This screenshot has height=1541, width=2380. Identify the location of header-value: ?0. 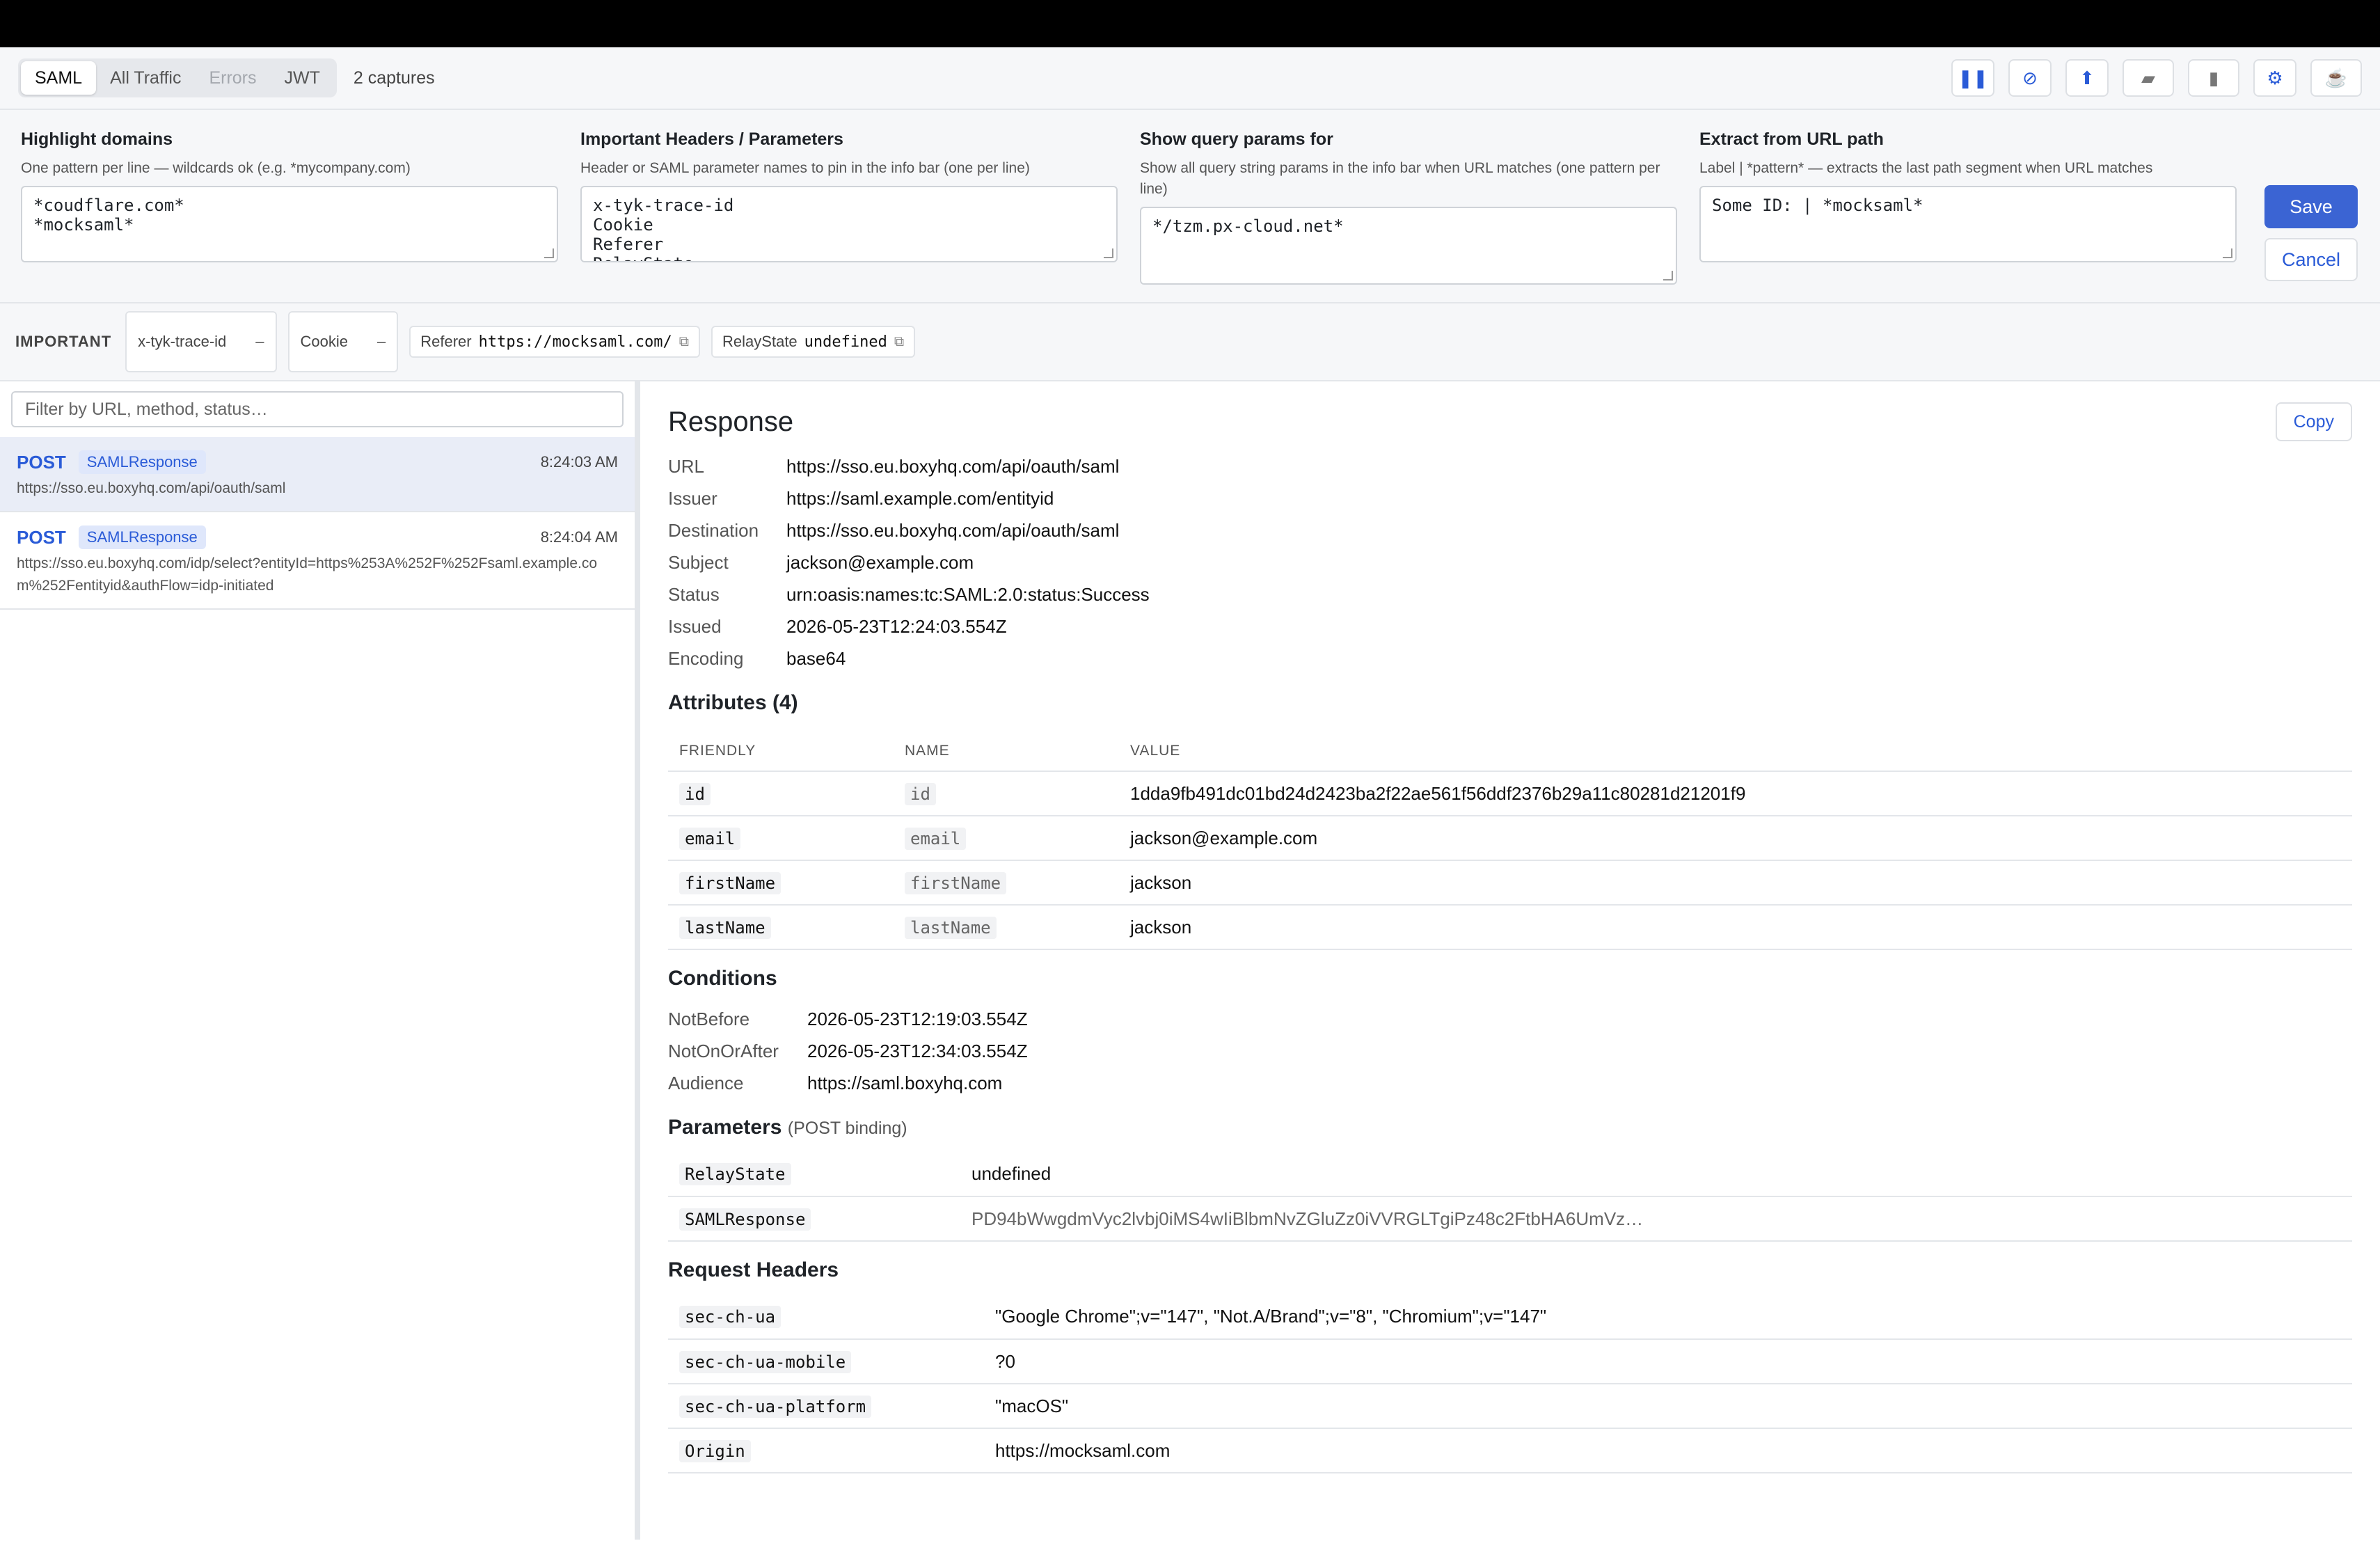
(1668, 1361).